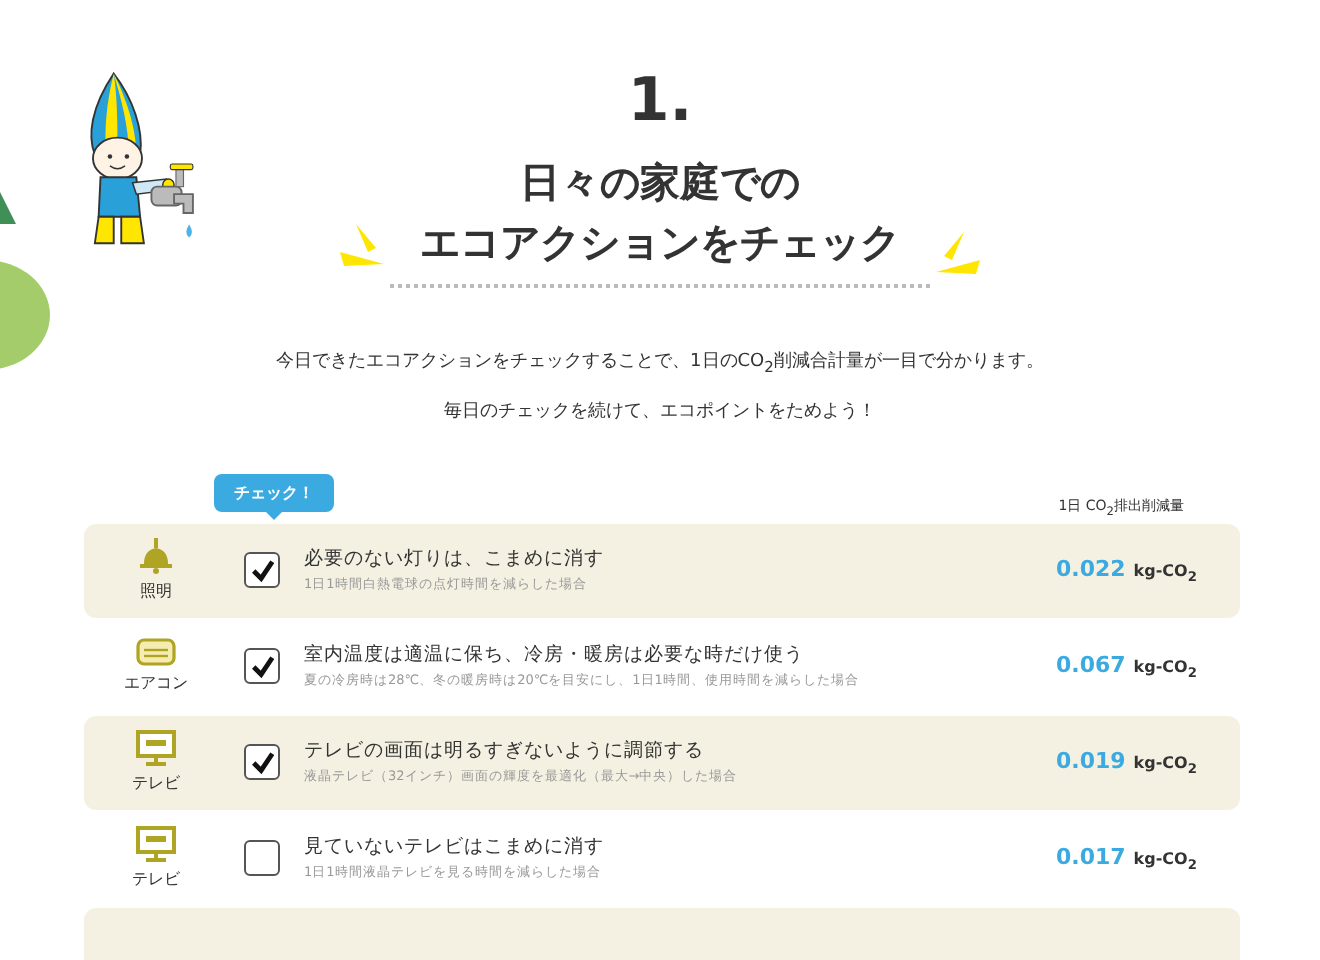 Image resolution: width=1320 pixels, height=960 pixels. I want to click on category-label: エアコン, so click(156, 683).